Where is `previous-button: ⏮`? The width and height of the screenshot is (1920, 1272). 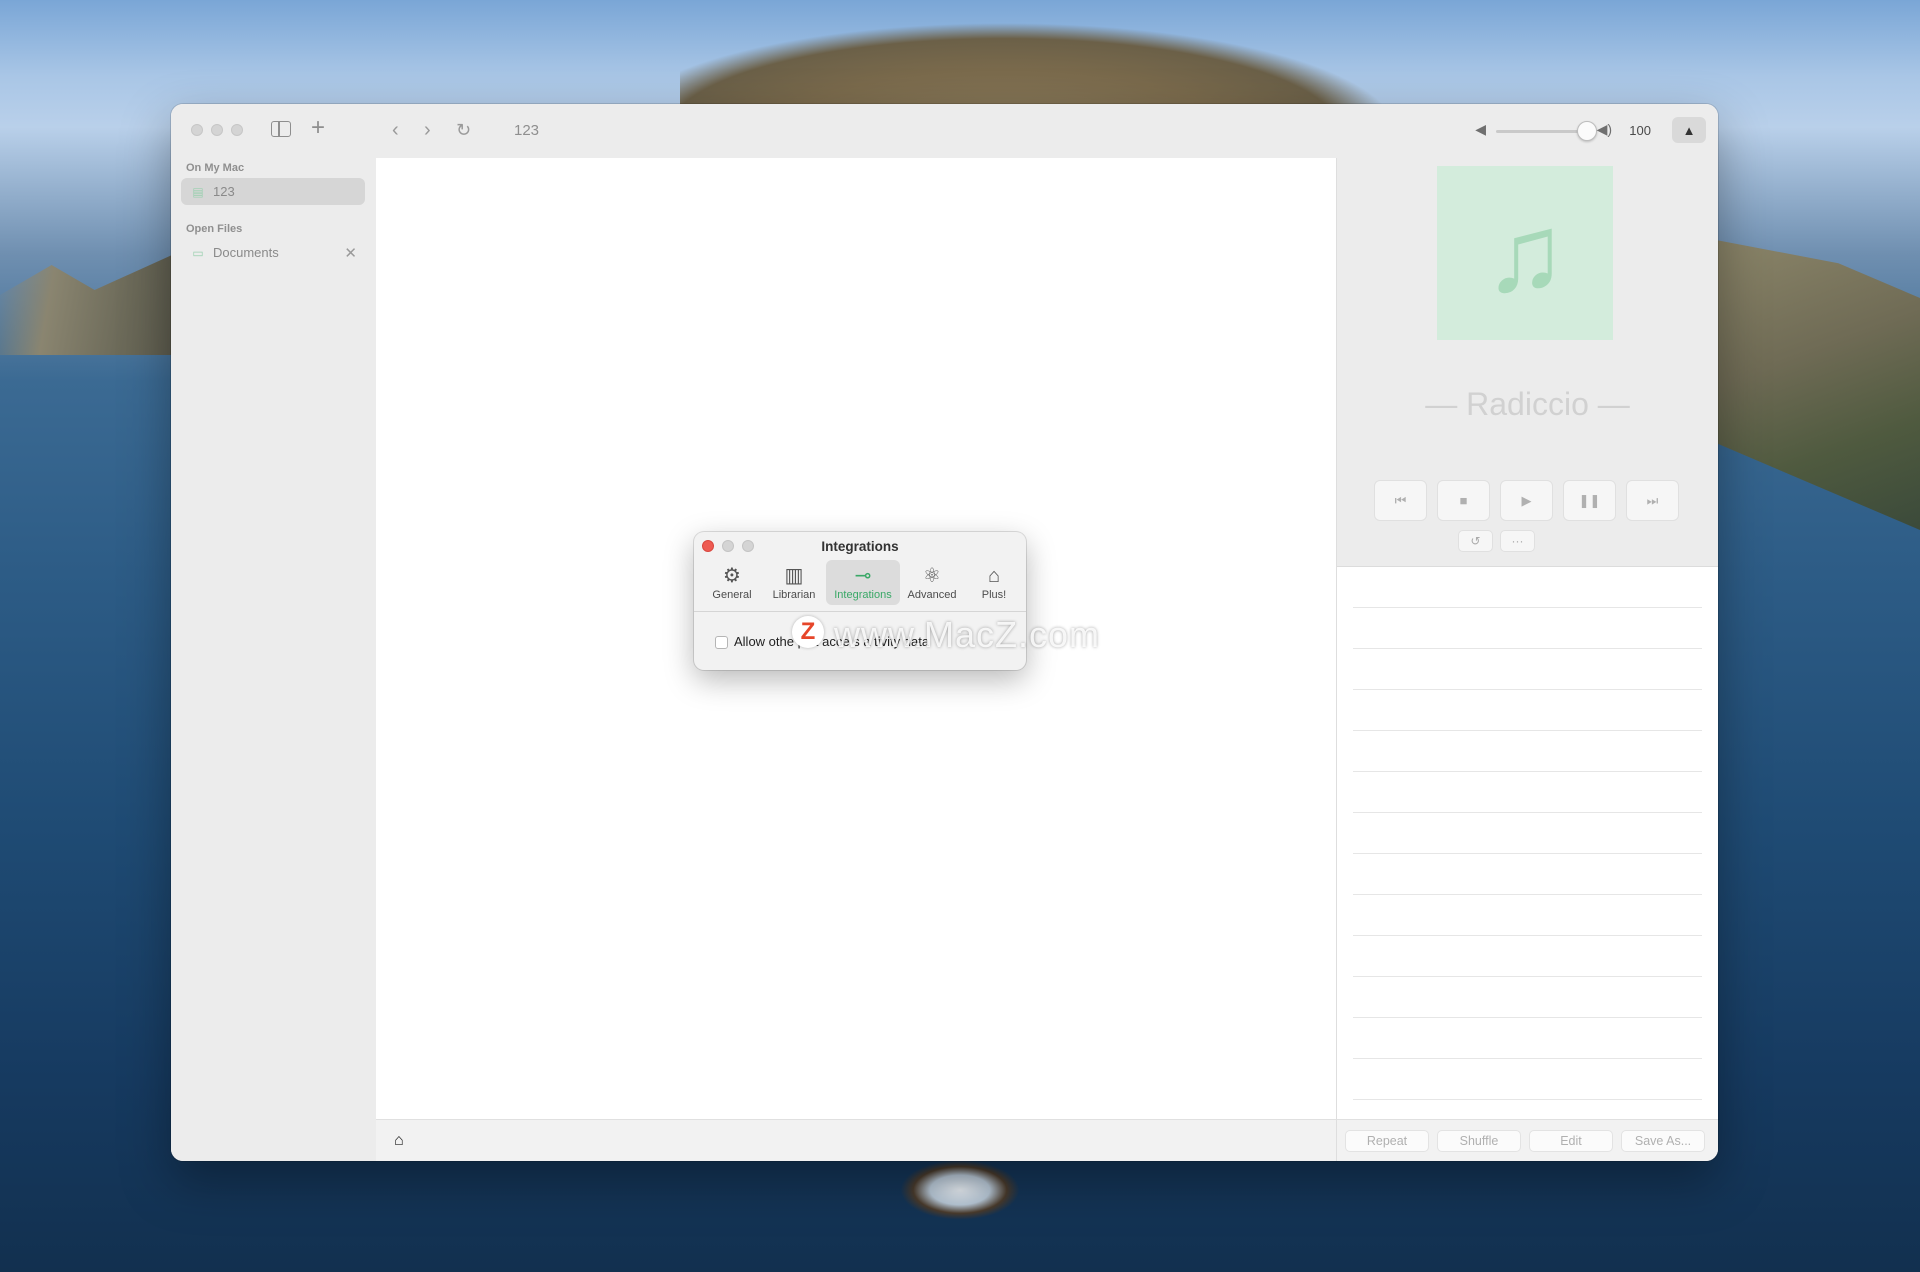 previous-button: ⏮ is located at coordinates (1400, 500).